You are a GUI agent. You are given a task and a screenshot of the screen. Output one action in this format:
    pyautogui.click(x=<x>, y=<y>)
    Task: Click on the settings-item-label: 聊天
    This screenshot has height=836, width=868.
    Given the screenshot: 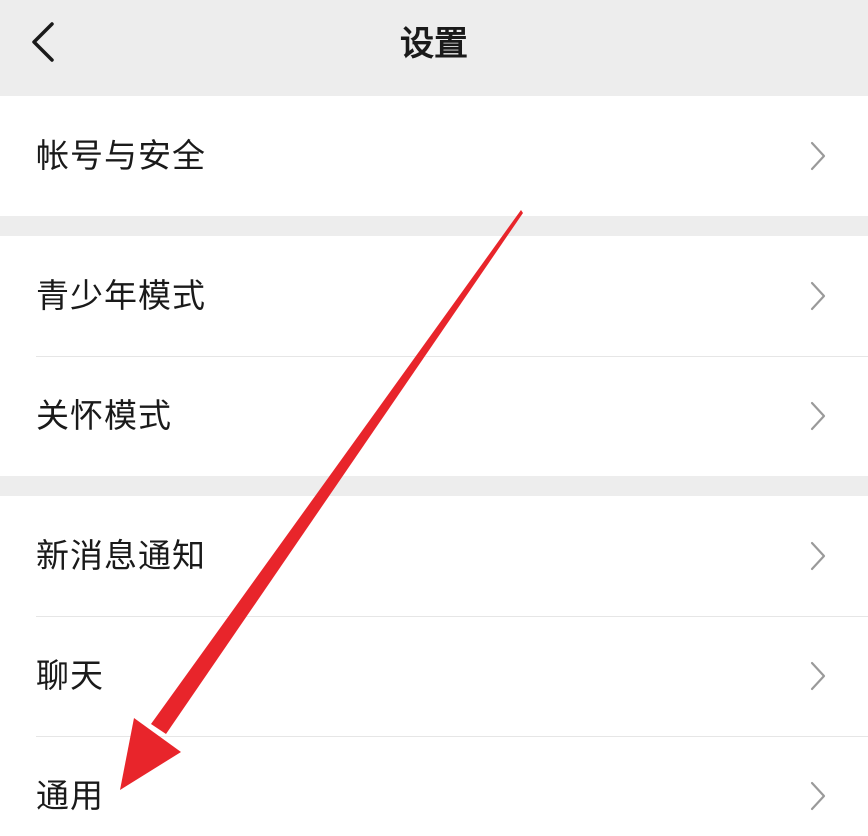 What is the action you would take?
    pyautogui.click(x=70, y=675)
    